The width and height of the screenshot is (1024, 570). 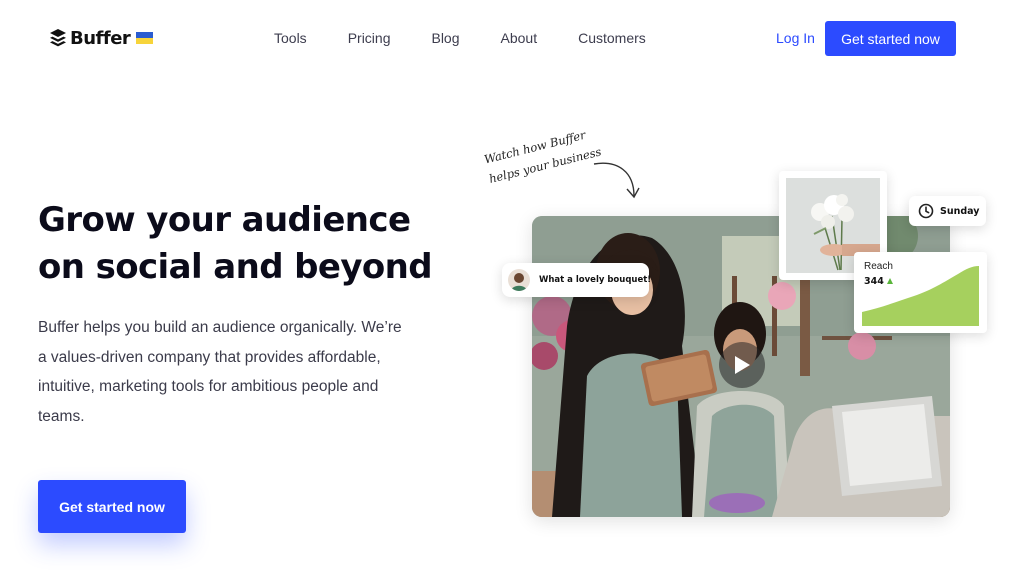 What do you see at coordinates (595, 280) in the screenshot?
I see `comment-text: What a lovely bouquet!` at bounding box center [595, 280].